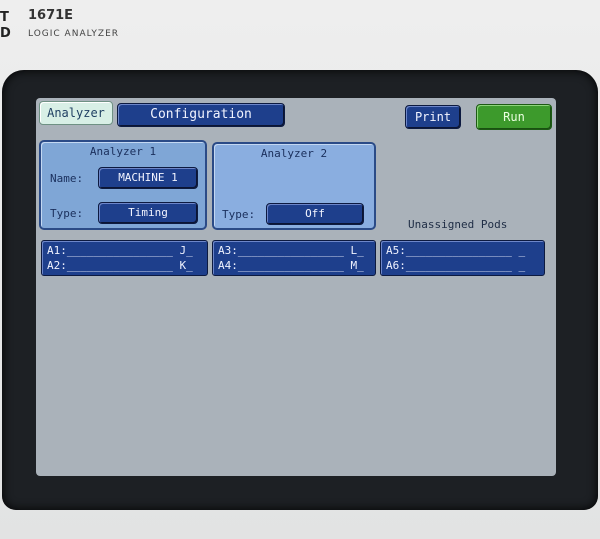 Image resolution: width=600 pixels, height=539 pixels. What do you see at coordinates (463, 265) in the screenshot?
I see `pod-a6: A6:________________ _` at bounding box center [463, 265].